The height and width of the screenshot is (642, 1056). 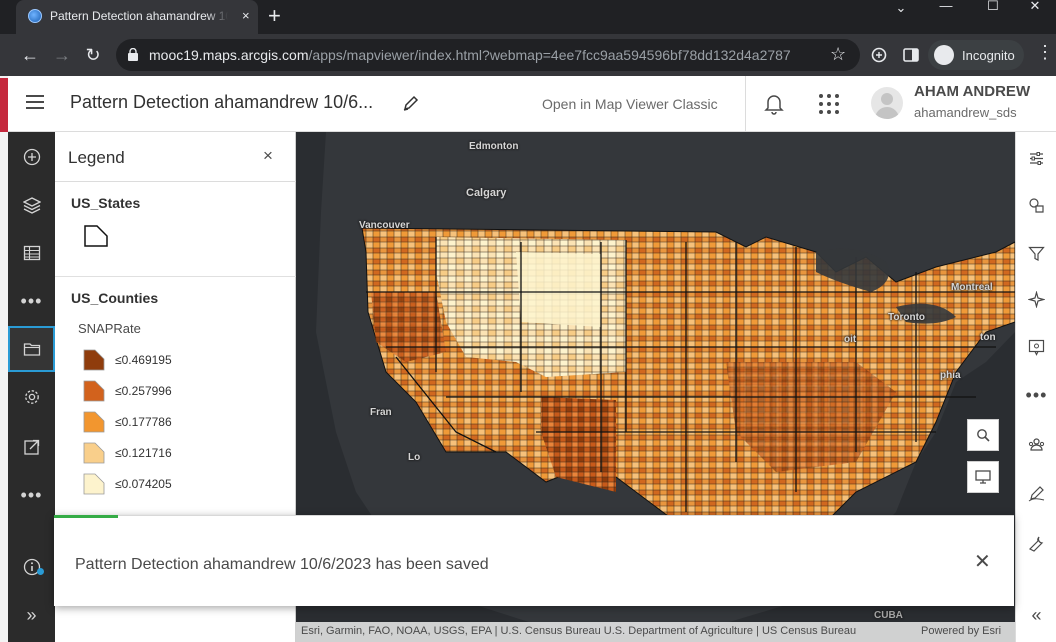 I want to click on powered-by-esri: Powered by Esri, so click(x=961, y=631).